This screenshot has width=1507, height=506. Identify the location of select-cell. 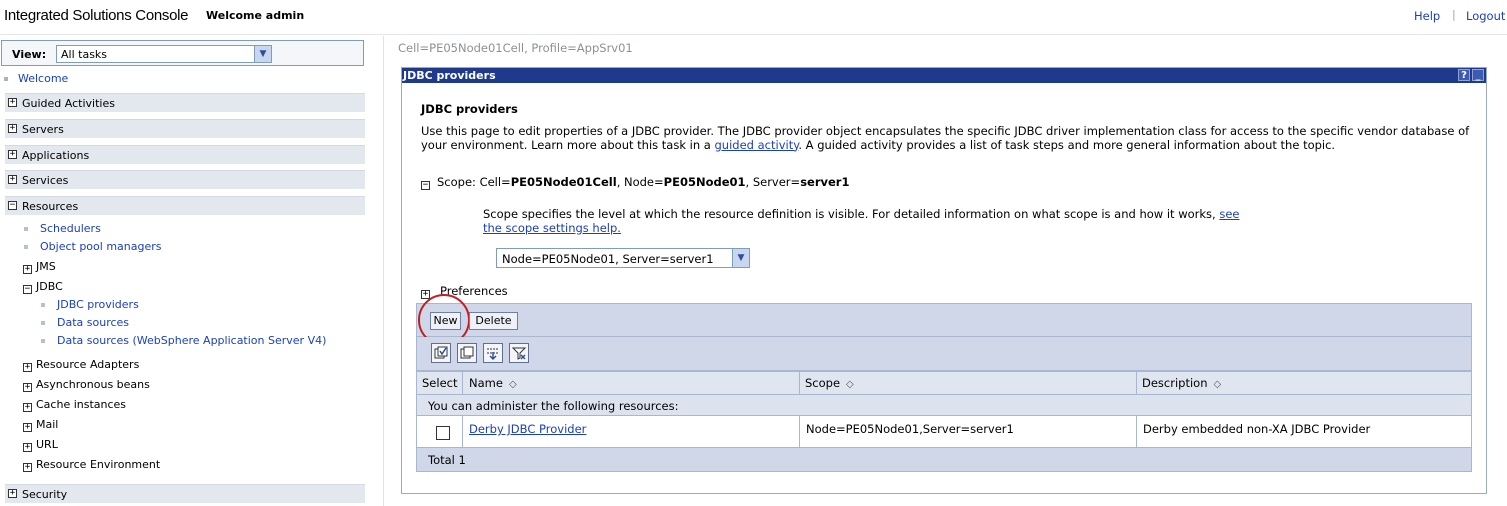
(440, 431).